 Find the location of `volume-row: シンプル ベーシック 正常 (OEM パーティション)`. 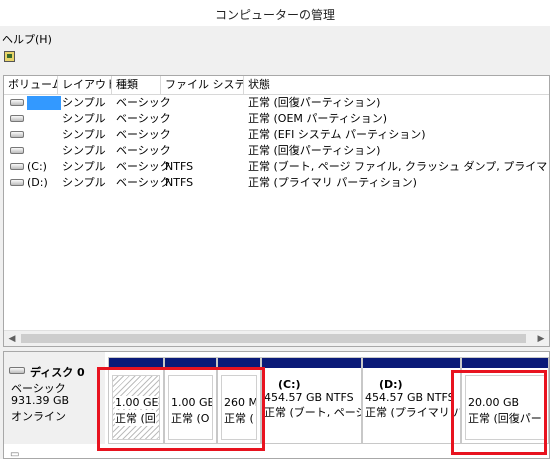

volume-row: シンプル ベーシック 正常 (OEM パーティション) is located at coordinates (276, 119).